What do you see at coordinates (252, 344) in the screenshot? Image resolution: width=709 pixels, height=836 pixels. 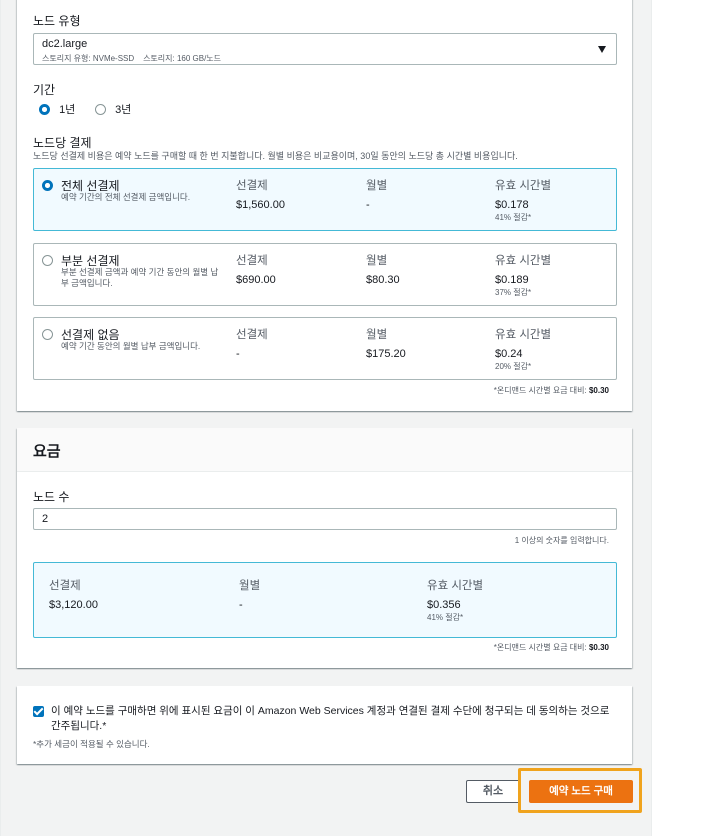 I see `upfront-column: 선결제 -` at bounding box center [252, 344].